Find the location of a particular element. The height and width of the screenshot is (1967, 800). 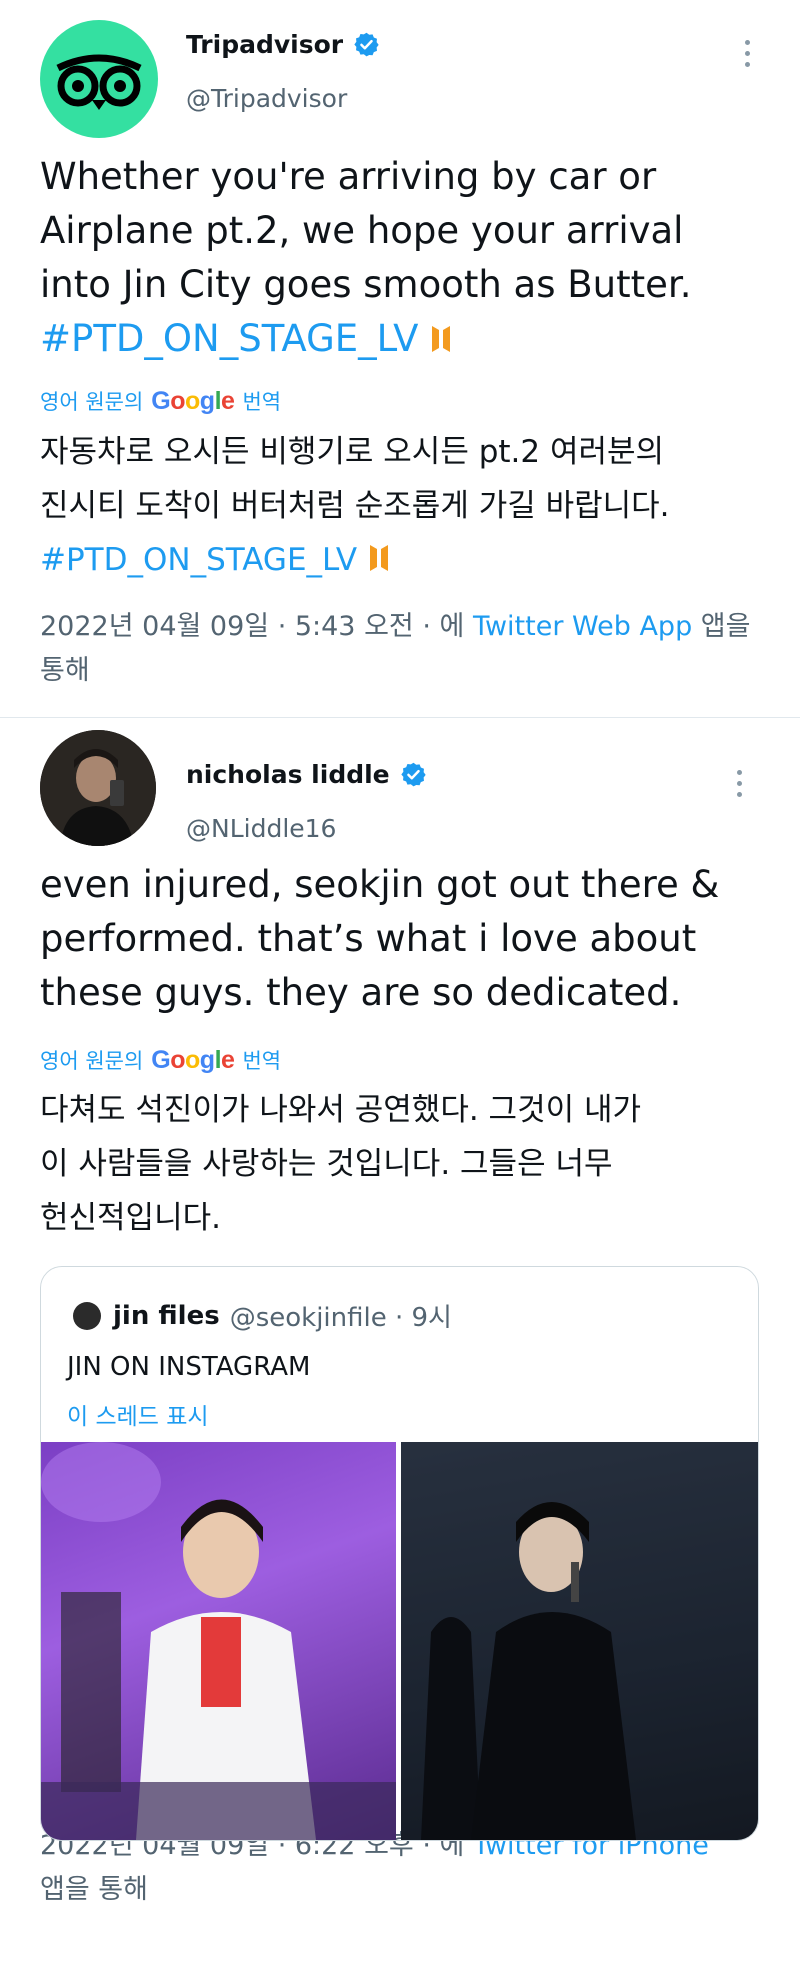

translated-hashtag-link: #PTD_ON_STAGE_LV is located at coordinates (198, 560).